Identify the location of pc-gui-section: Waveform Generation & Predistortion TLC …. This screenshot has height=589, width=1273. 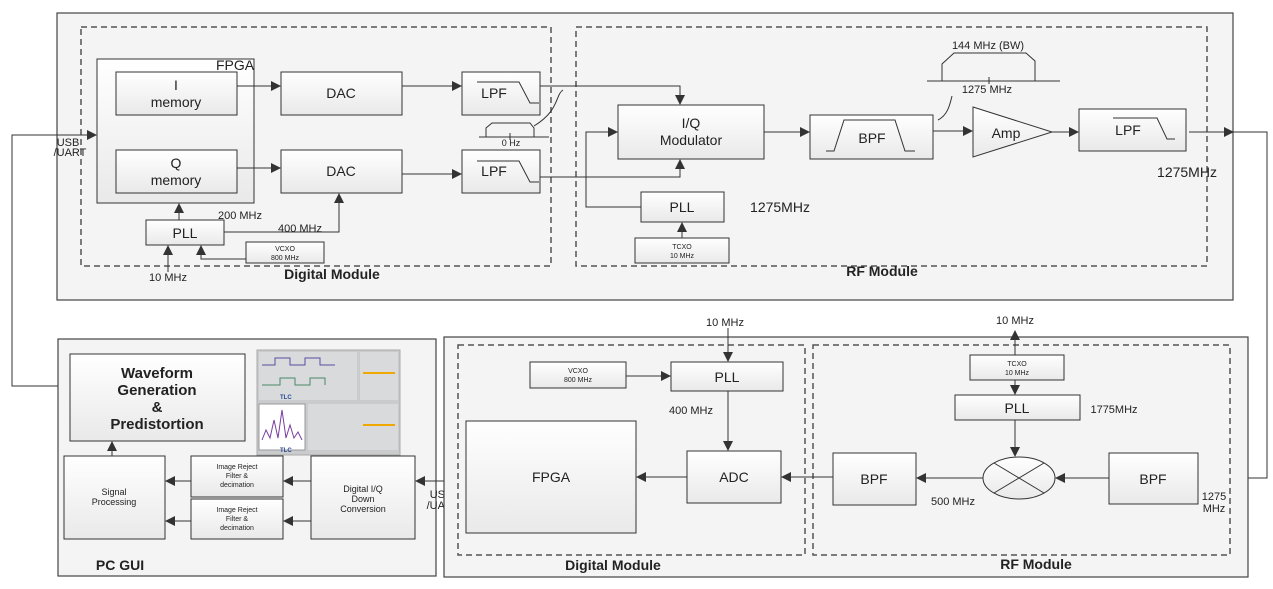
(261, 457).